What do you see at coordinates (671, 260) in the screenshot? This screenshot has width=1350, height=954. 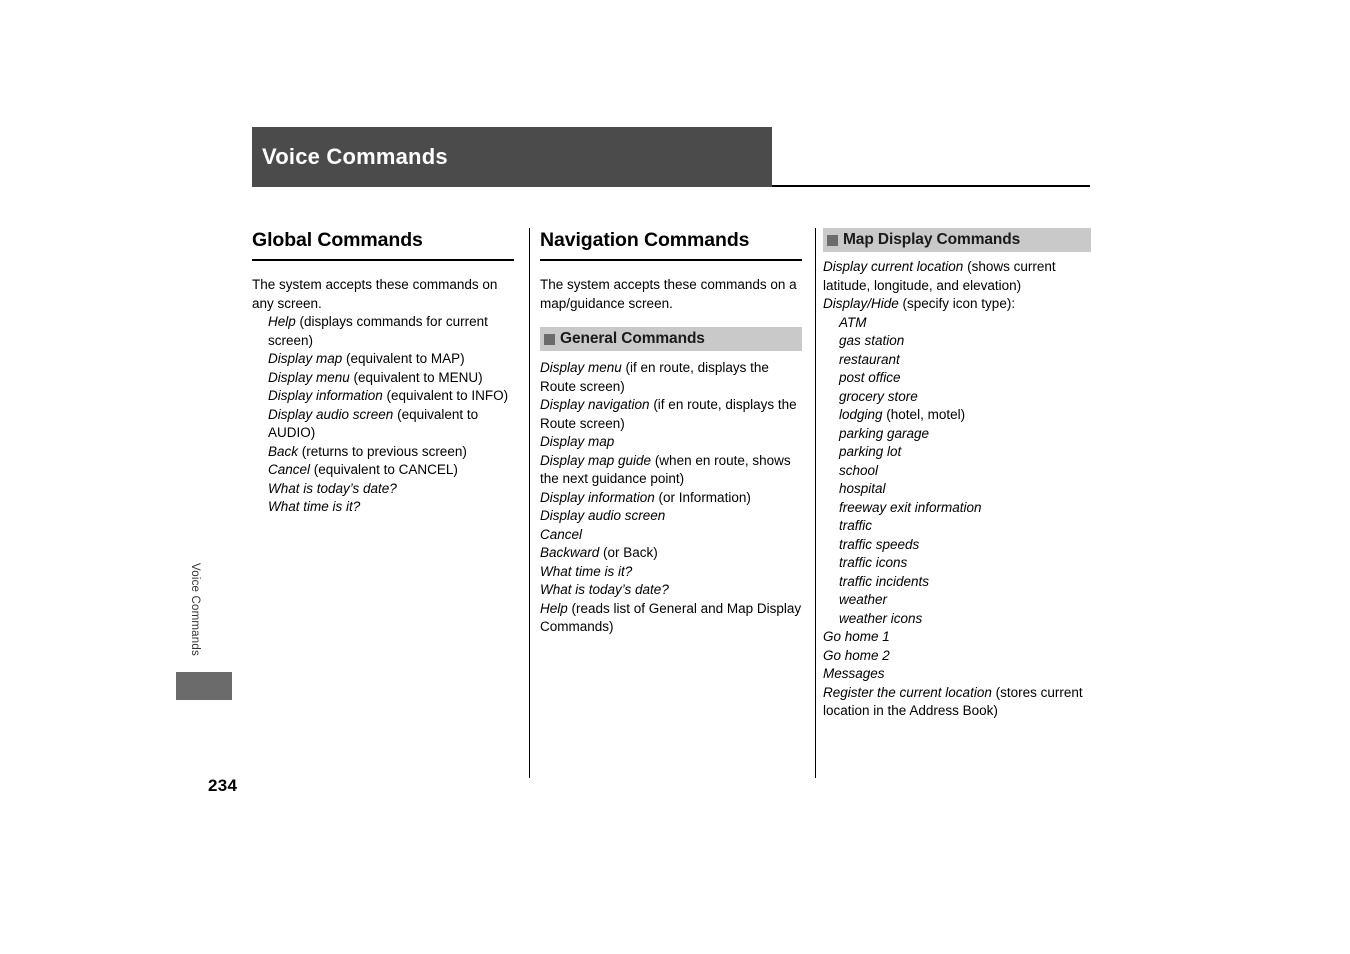 I see `navigation-commands-heading-rule` at bounding box center [671, 260].